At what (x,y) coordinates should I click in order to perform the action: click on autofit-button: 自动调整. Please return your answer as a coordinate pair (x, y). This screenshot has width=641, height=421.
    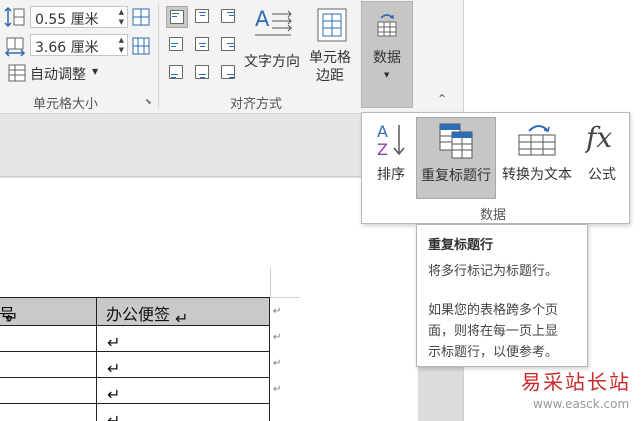
    Looking at the image, I should click on (58, 74).